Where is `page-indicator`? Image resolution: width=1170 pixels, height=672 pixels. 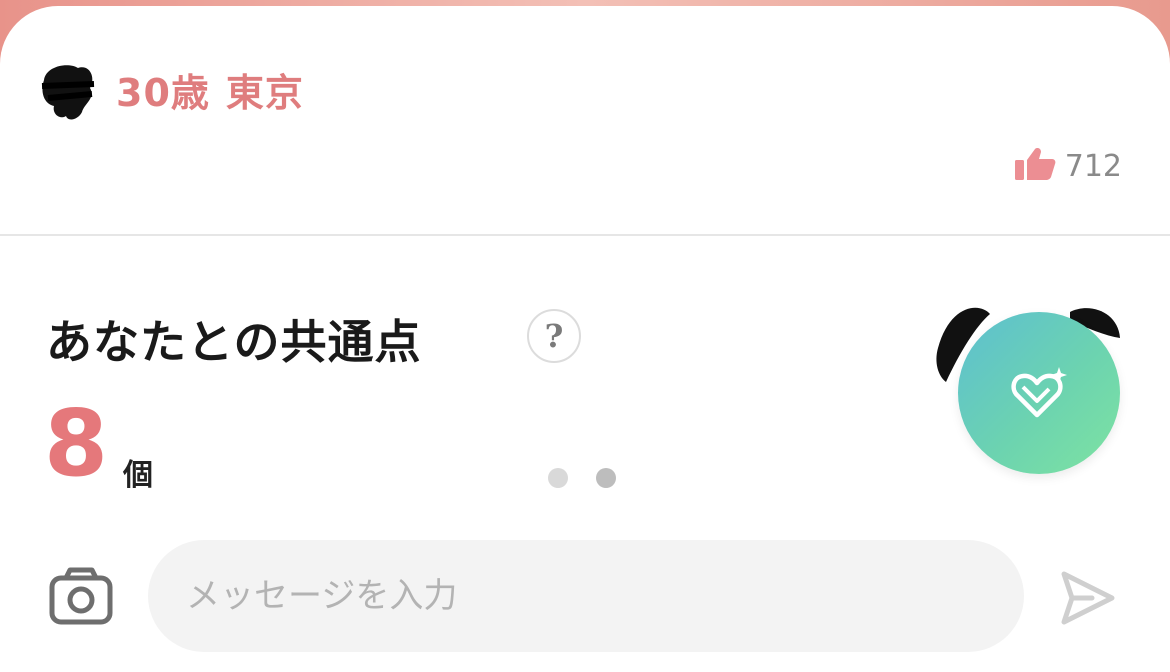 page-indicator is located at coordinates (582, 478).